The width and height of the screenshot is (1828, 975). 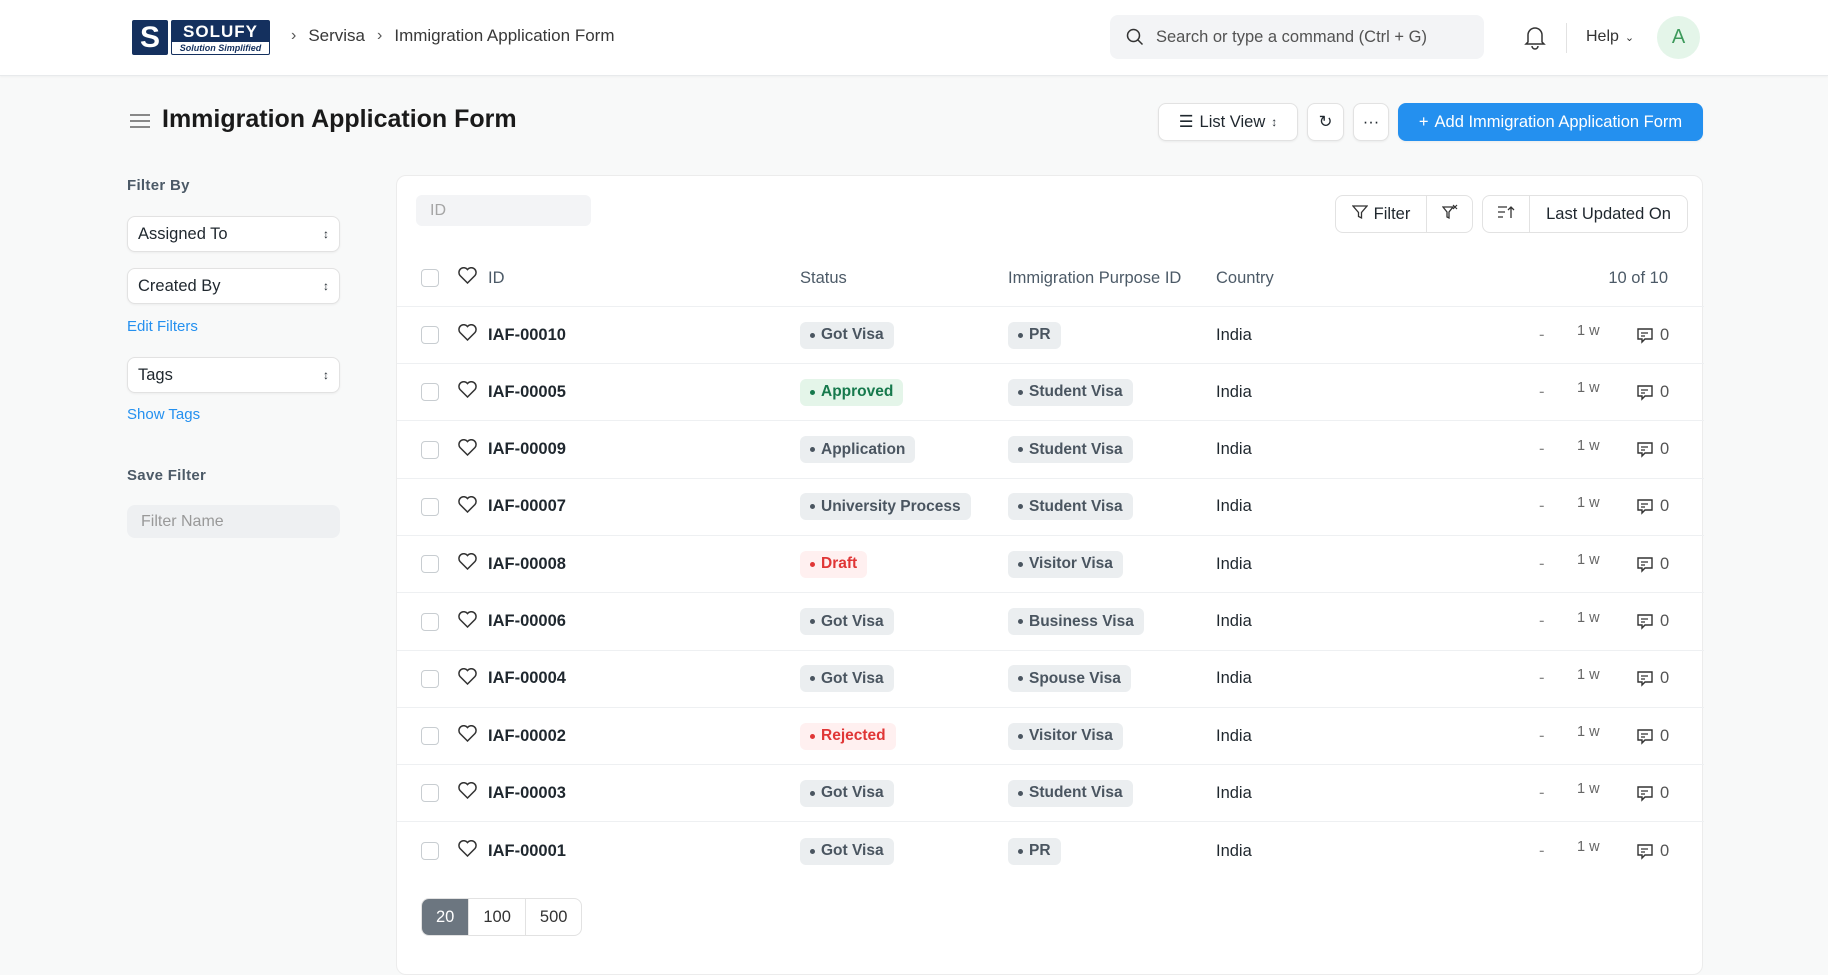 I want to click on sort-order-button, so click(x=1506, y=214).